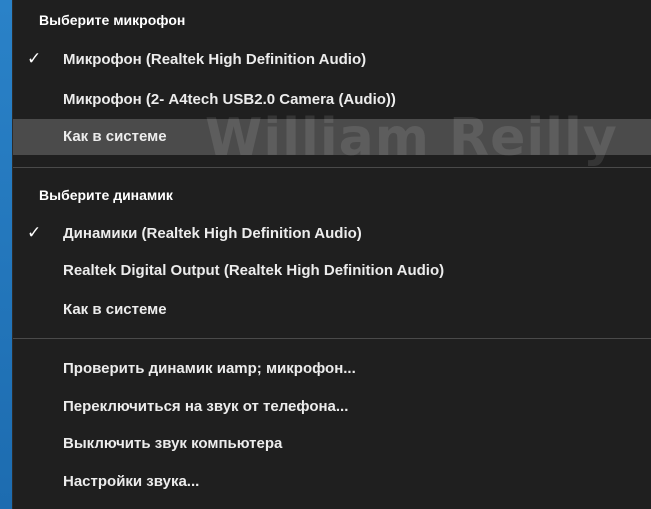 The height and width of the screenshot is (509, 651). What do you see at coordinates (332, 310) in the screenshot?
I see `menu-item-speaker-system-default: Как в системе` at bounding box center [332, 310].